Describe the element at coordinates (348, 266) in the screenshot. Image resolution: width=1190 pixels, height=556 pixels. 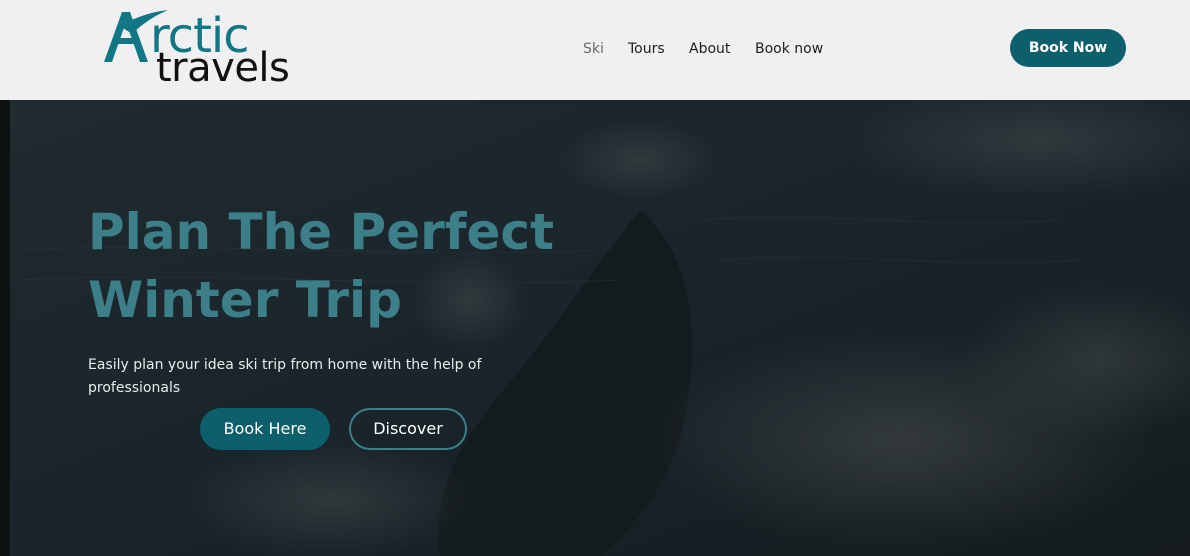
I see `hero-title: Plan The Perfect Winter Trip` at that location.